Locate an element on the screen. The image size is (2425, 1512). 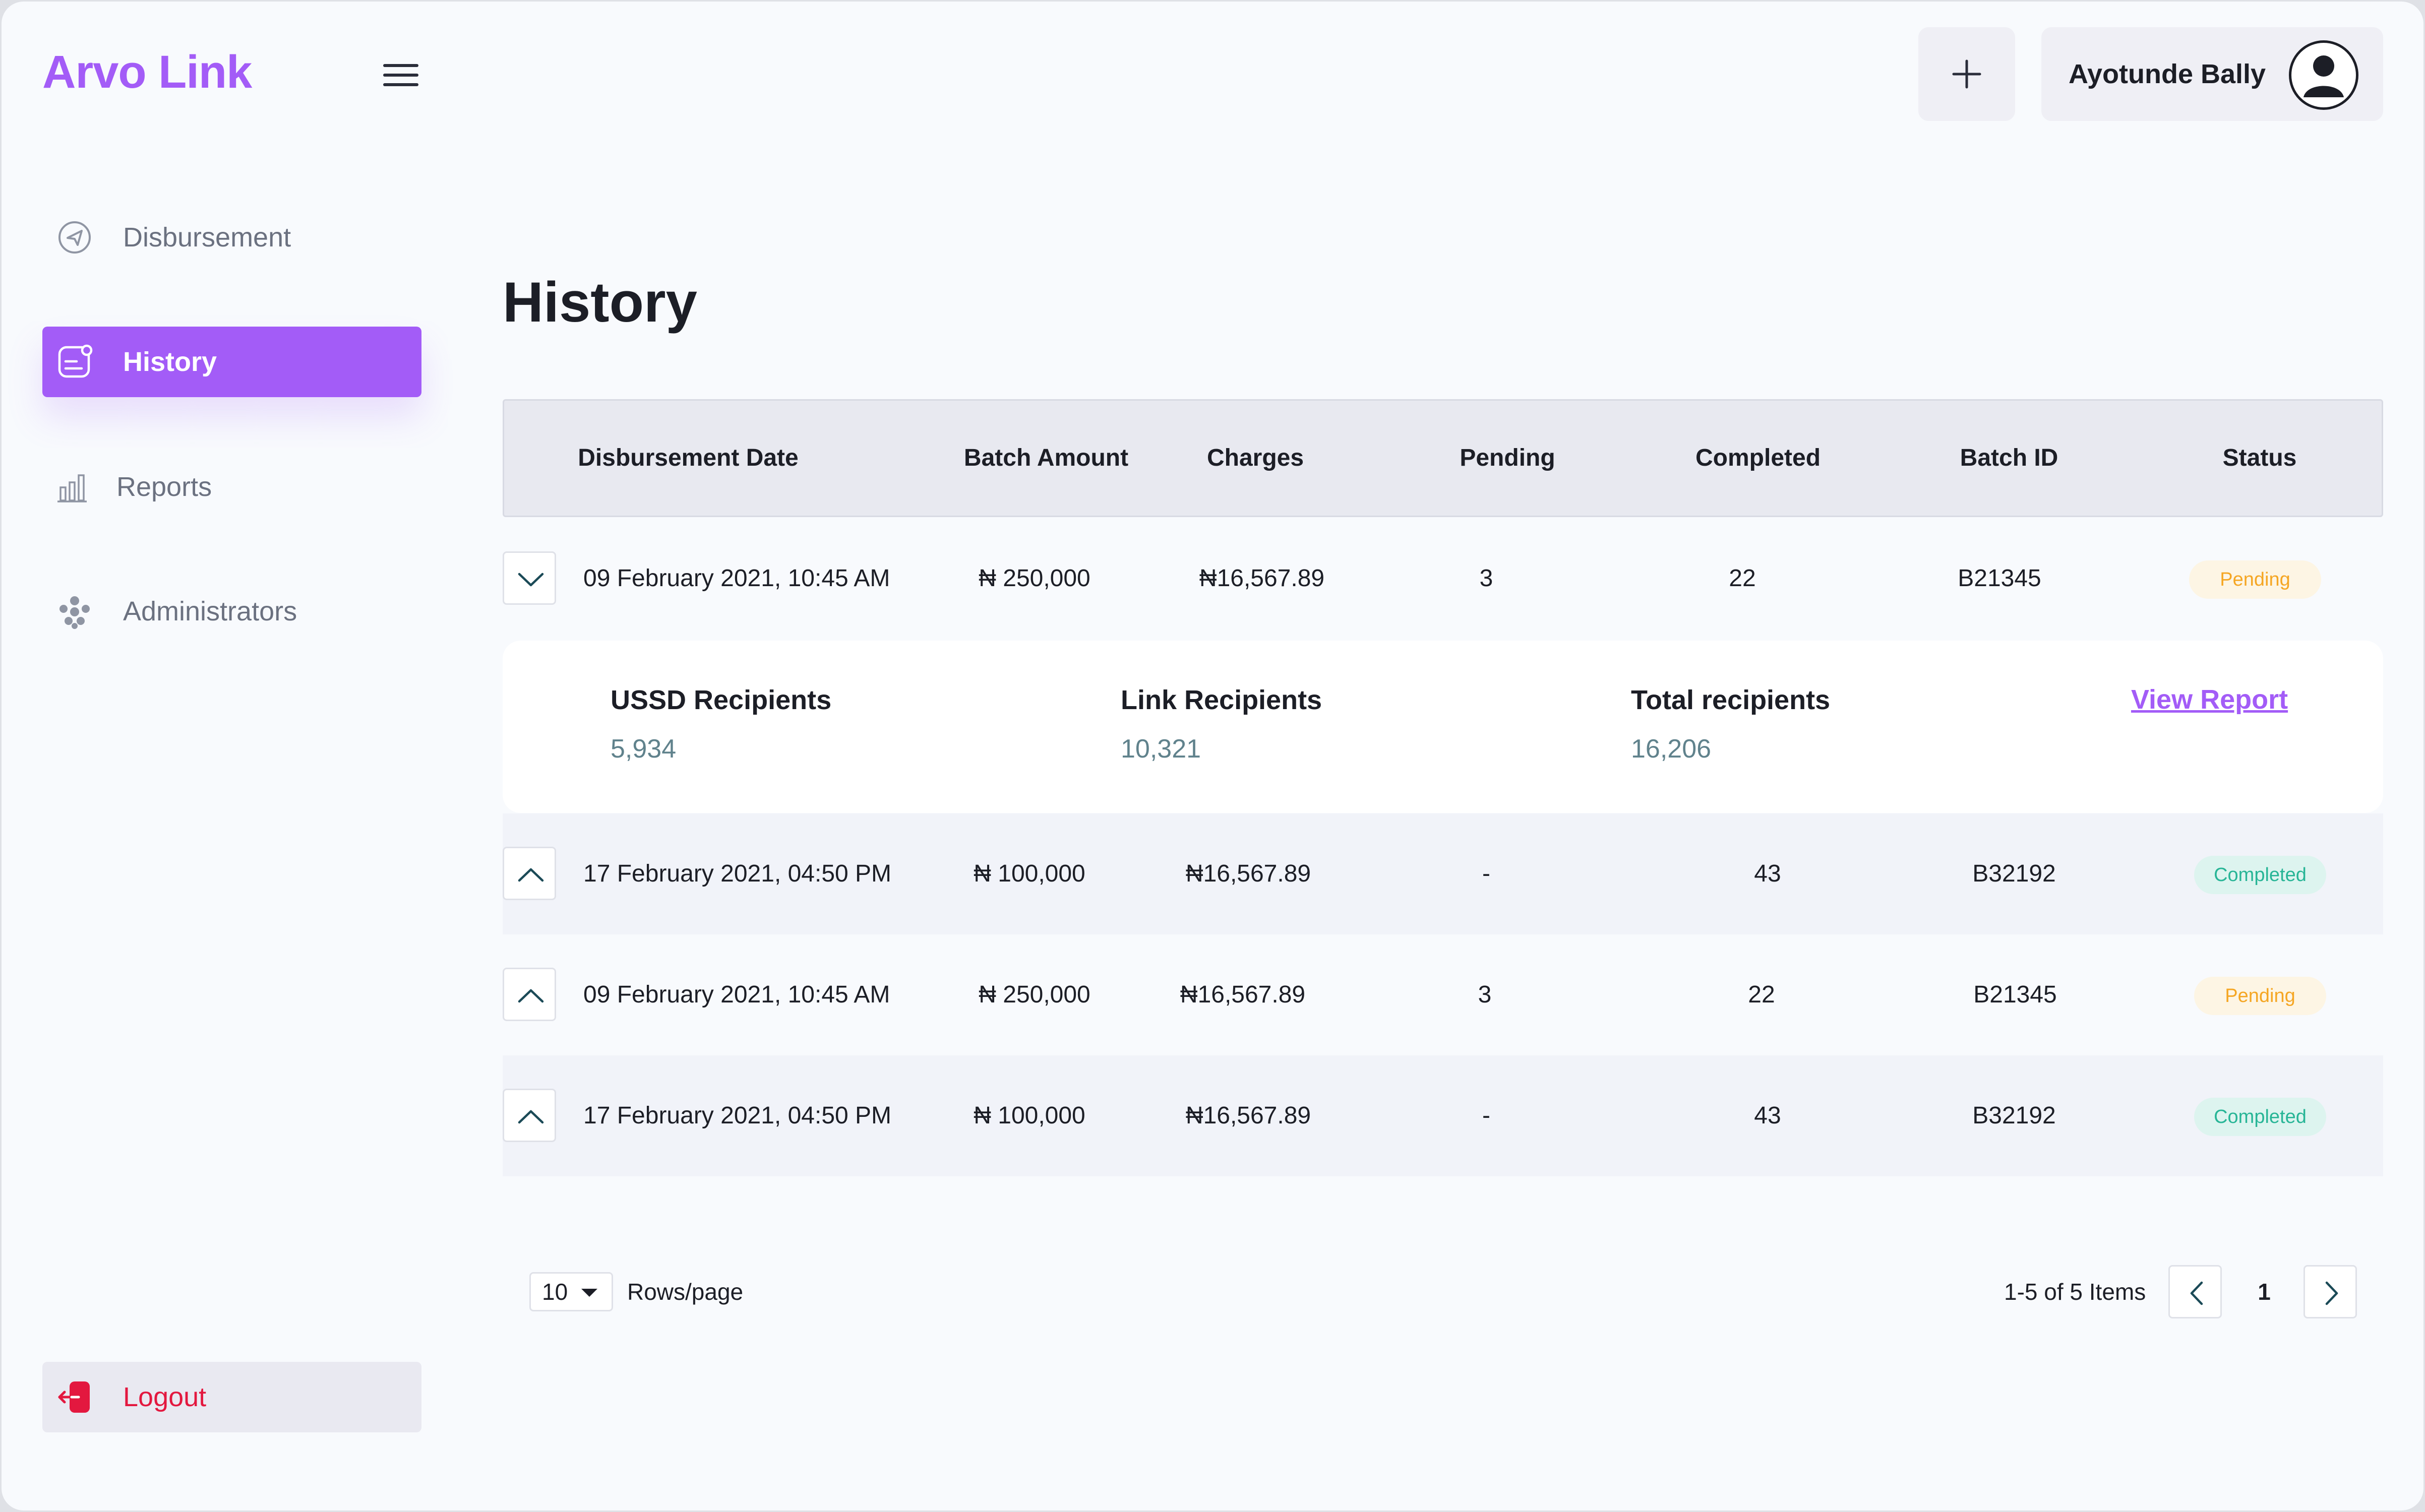
current-page: 1 is located at coordinates (2264, 1291).